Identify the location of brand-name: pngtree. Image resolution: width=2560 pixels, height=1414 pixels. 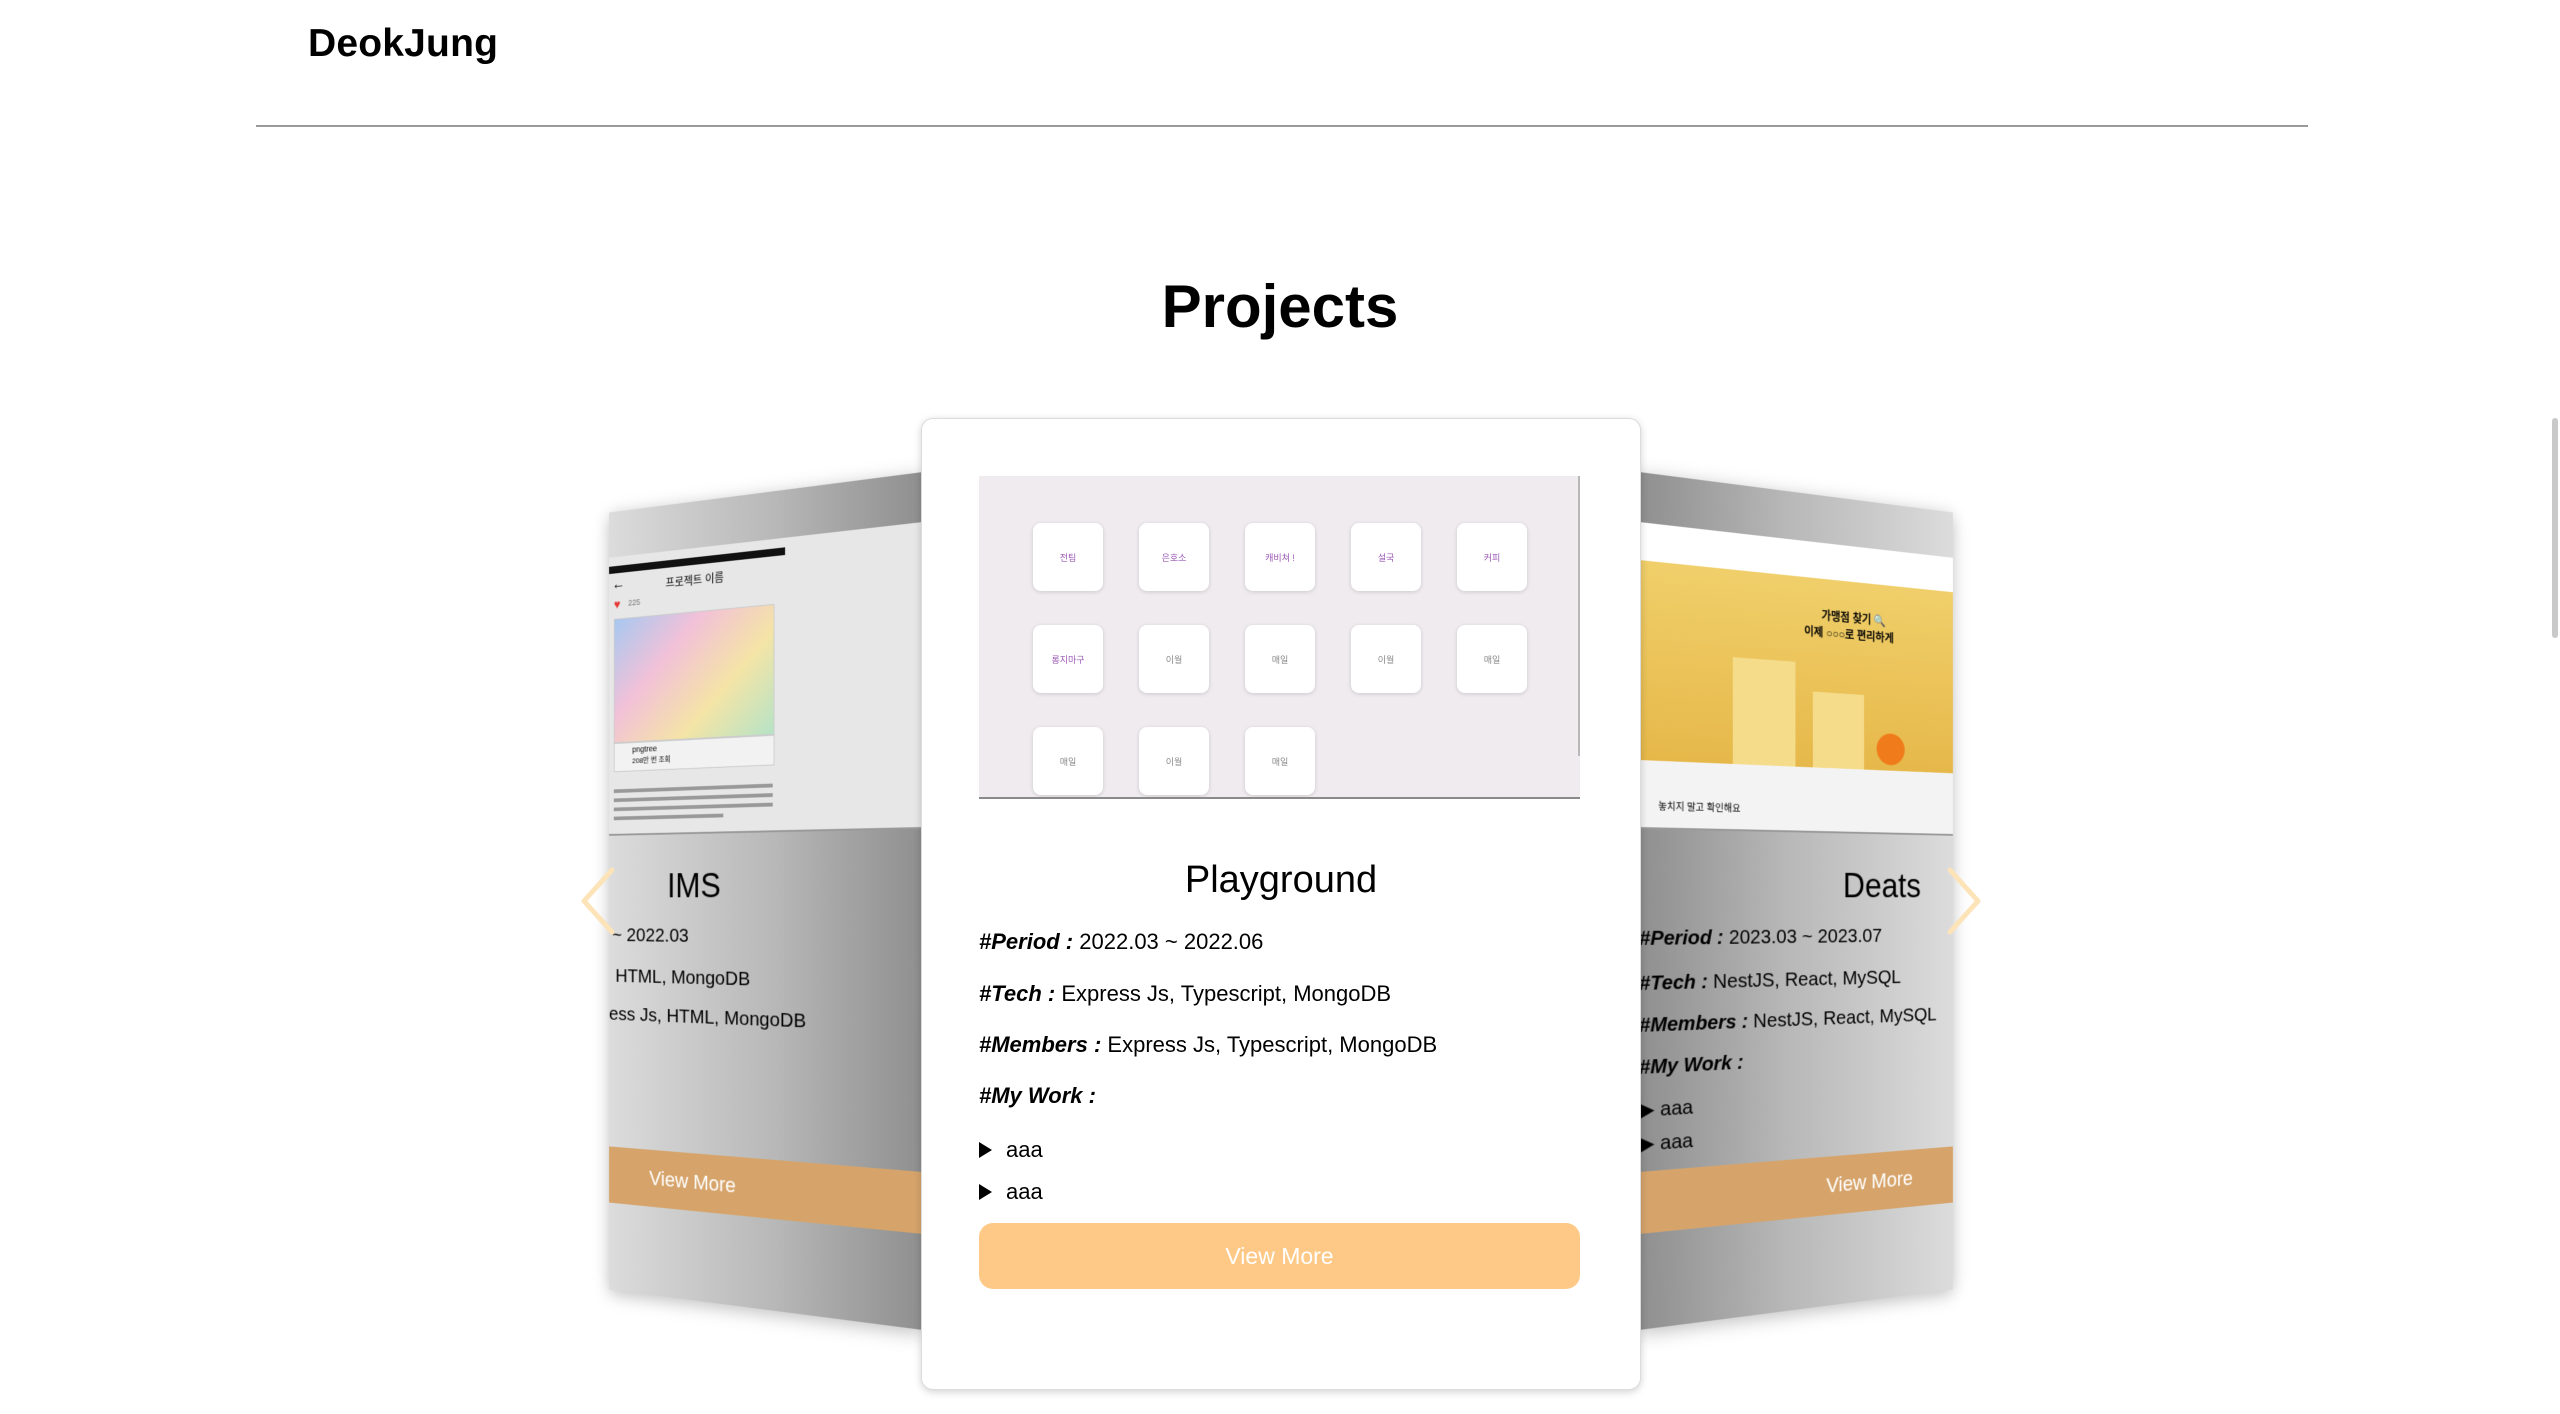
(644, 749).